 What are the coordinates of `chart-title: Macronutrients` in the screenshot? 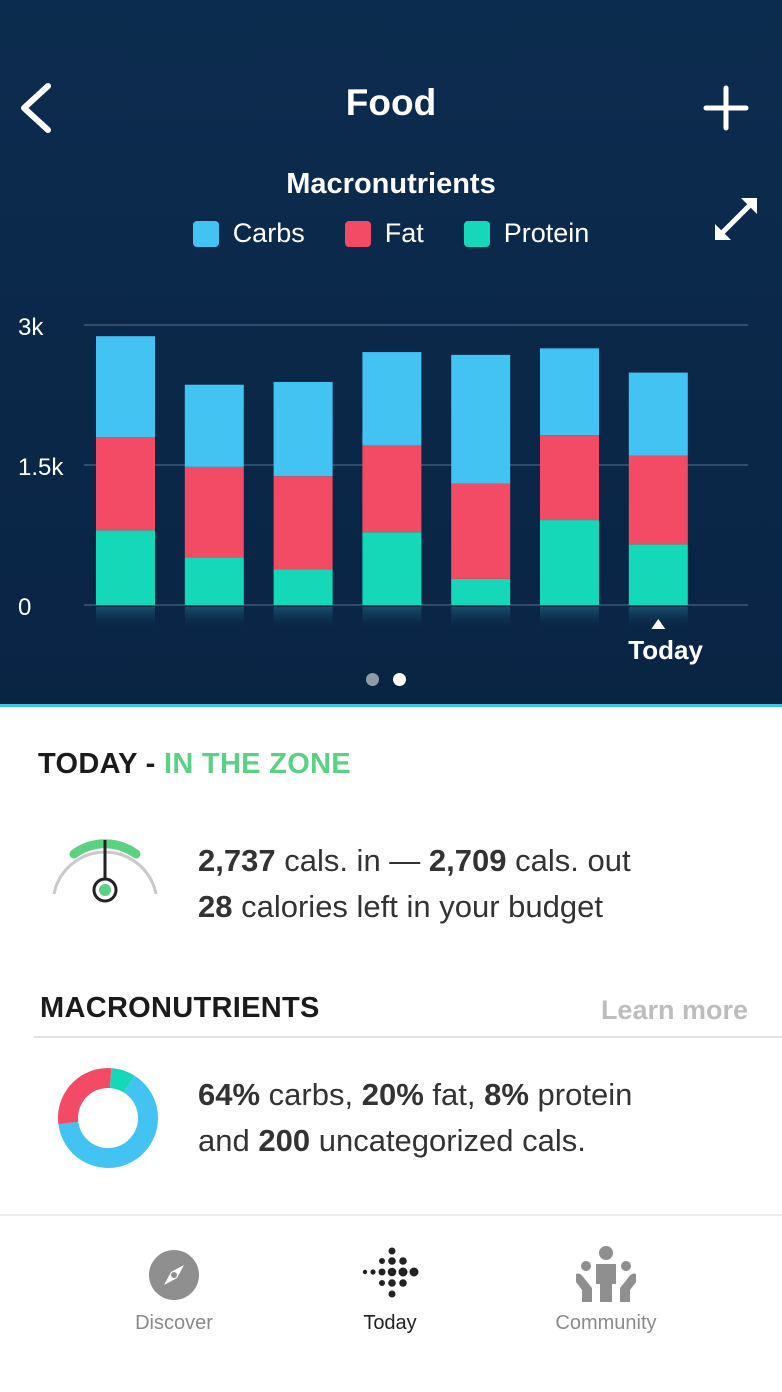 It's located at (391, 184).